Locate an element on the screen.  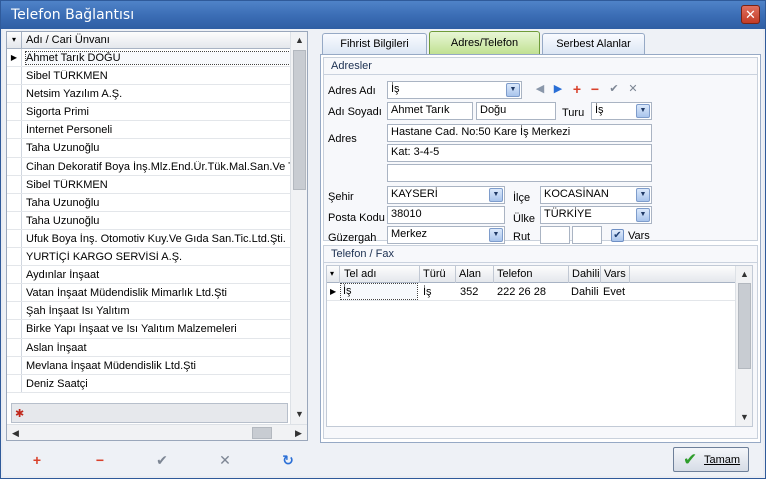
add-address-icon: + is located at coordinates (577, 89).